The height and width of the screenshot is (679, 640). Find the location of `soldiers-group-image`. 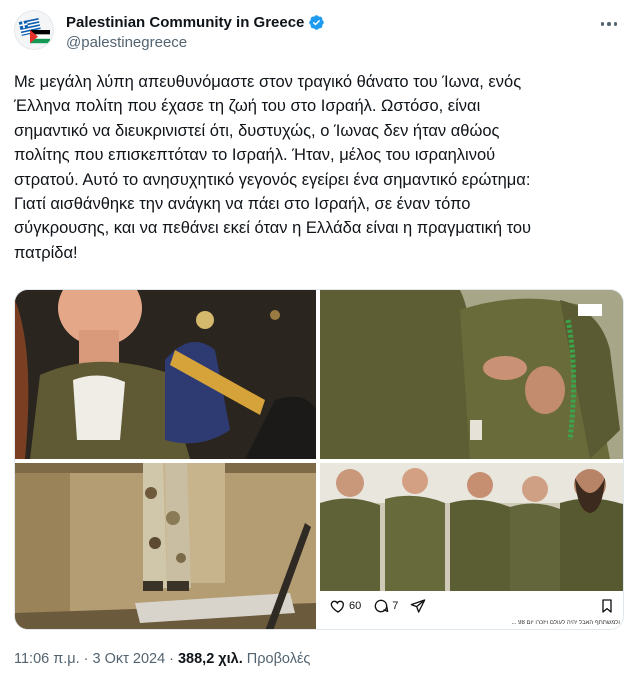

soldiers-group-image is located at coordinates (471, 527).